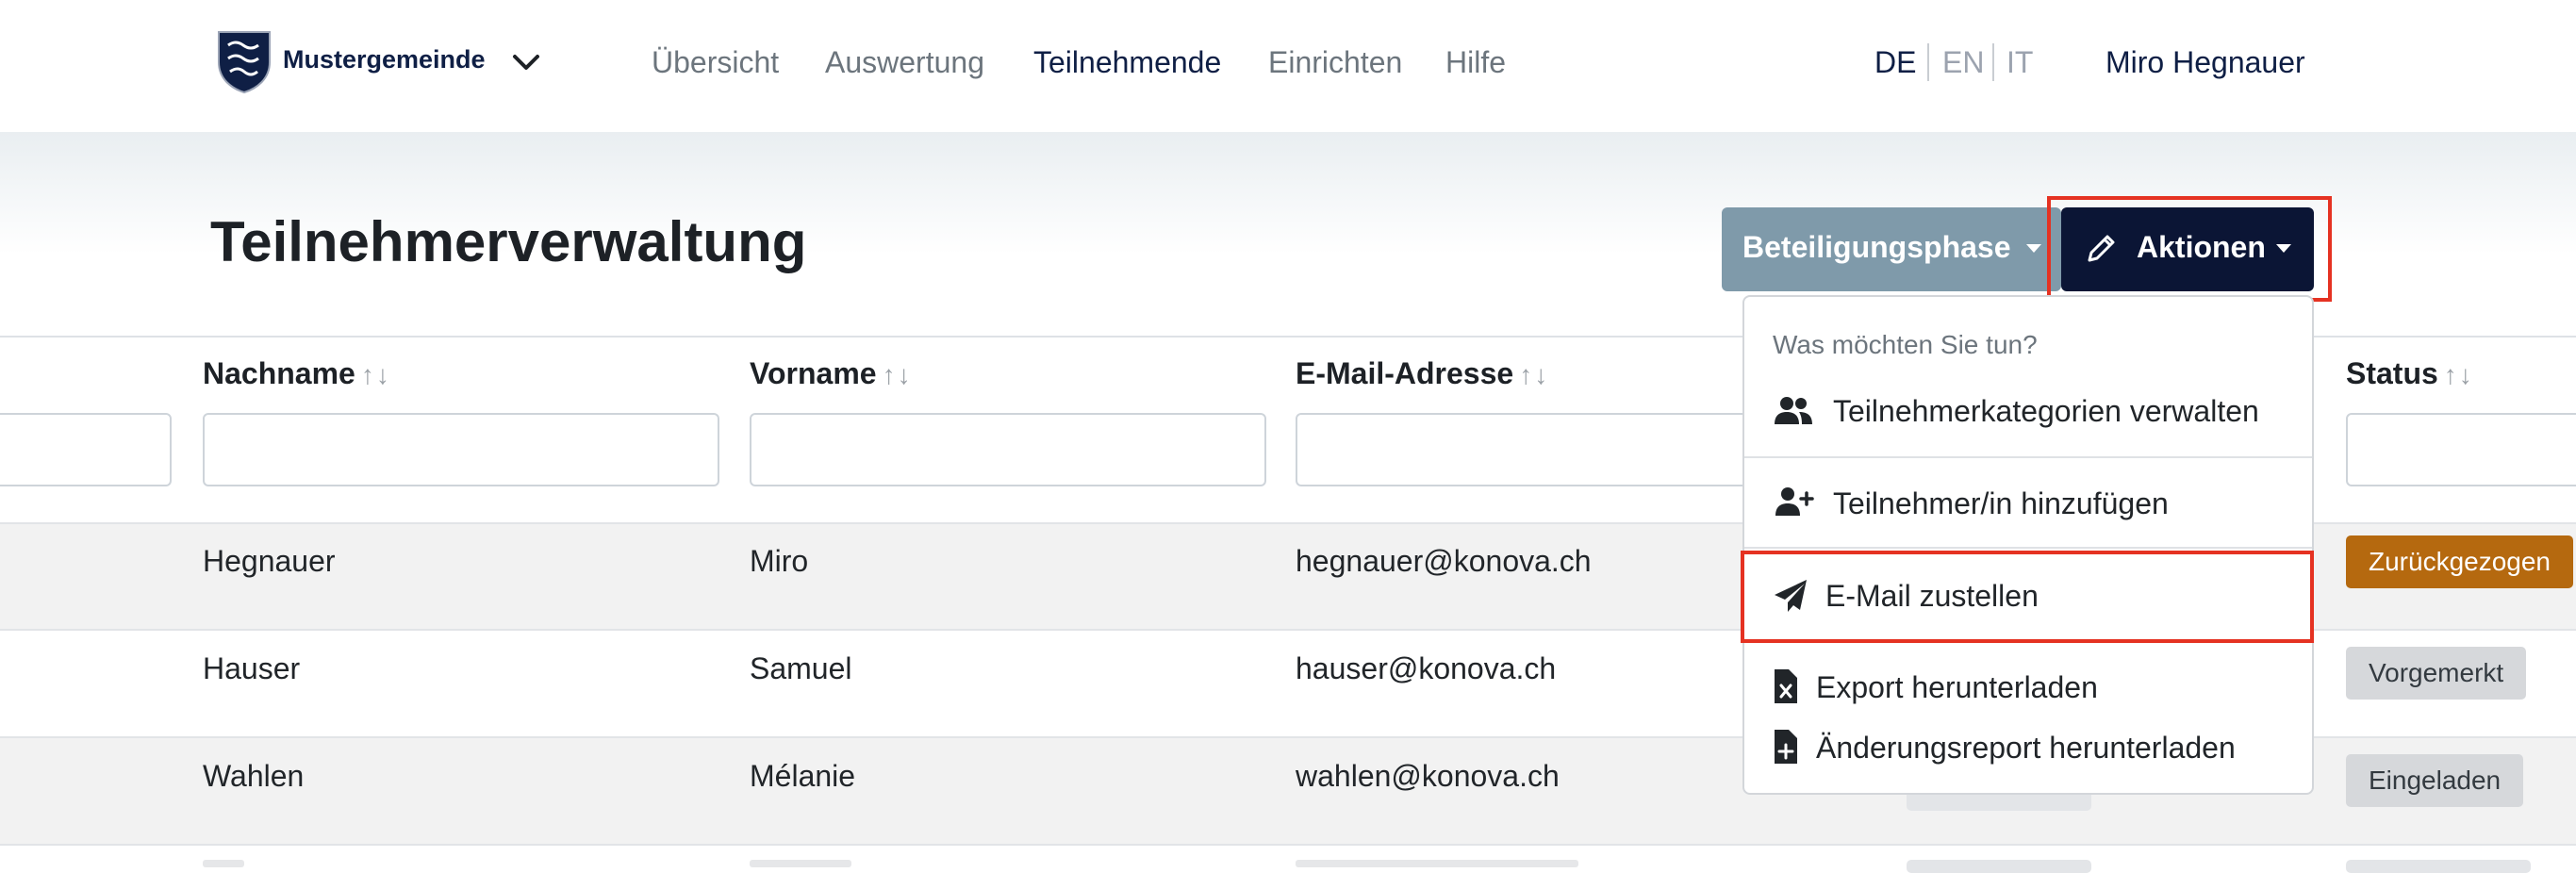 This screenshot has width=2576, height=873. What do you see at coordinates (1963, 63) in the screenshot?
I see `language-en: EN` at bounding box center [1963, 63].